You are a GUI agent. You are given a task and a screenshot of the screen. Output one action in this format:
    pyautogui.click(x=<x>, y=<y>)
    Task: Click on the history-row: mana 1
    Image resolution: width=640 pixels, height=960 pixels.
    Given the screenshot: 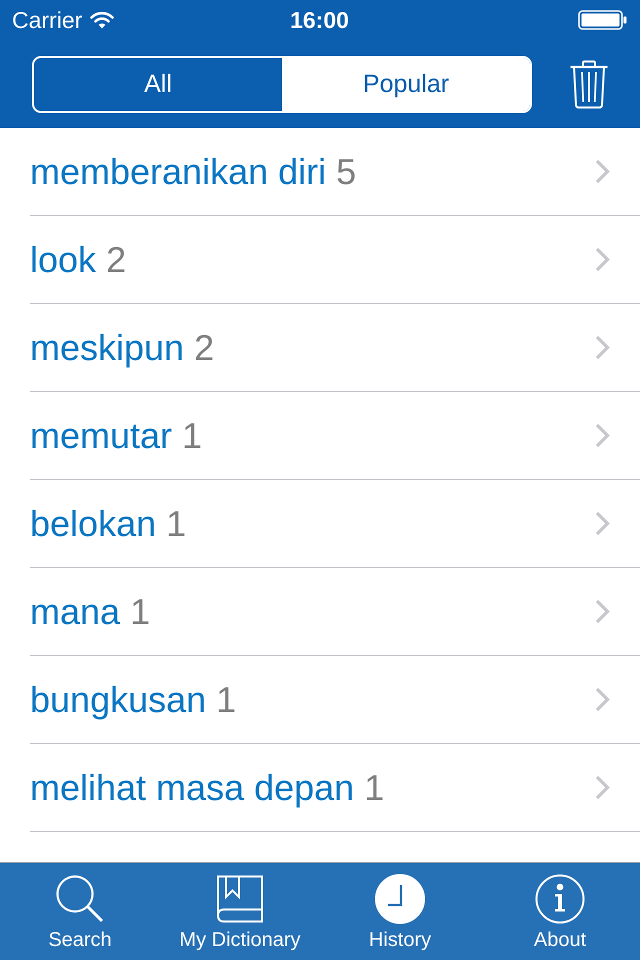 What is the action you would take?
    pyautogui.click(x=335, y=612)
    